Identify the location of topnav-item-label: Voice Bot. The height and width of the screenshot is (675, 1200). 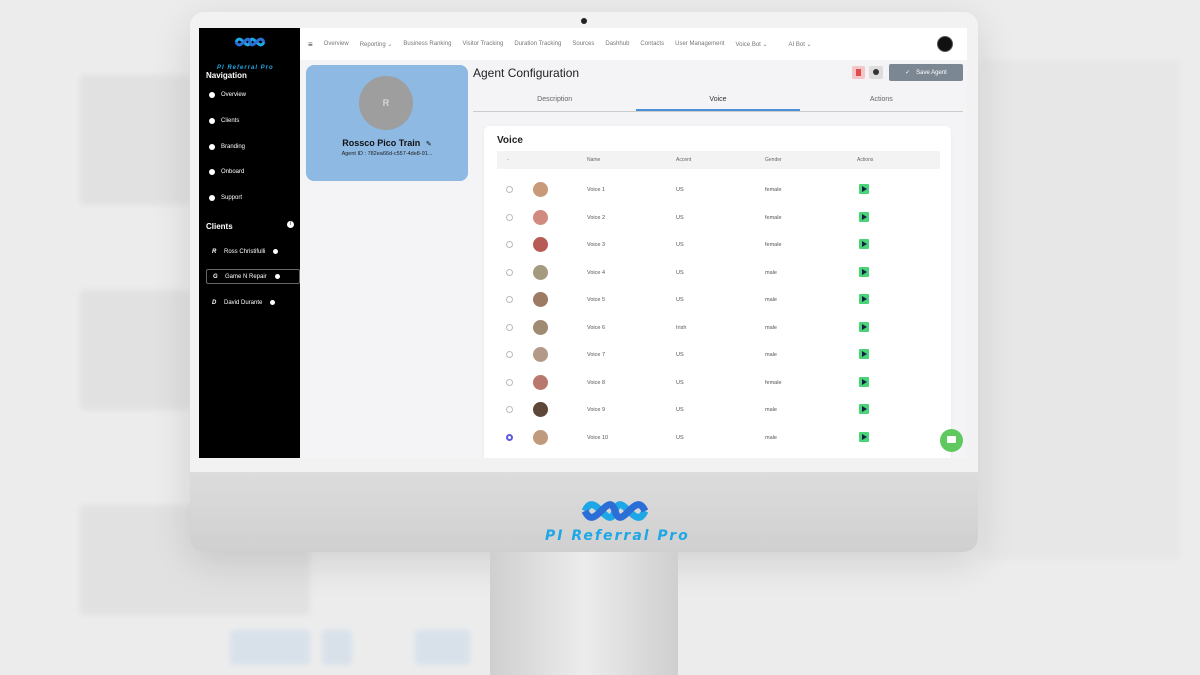
(748, 44).